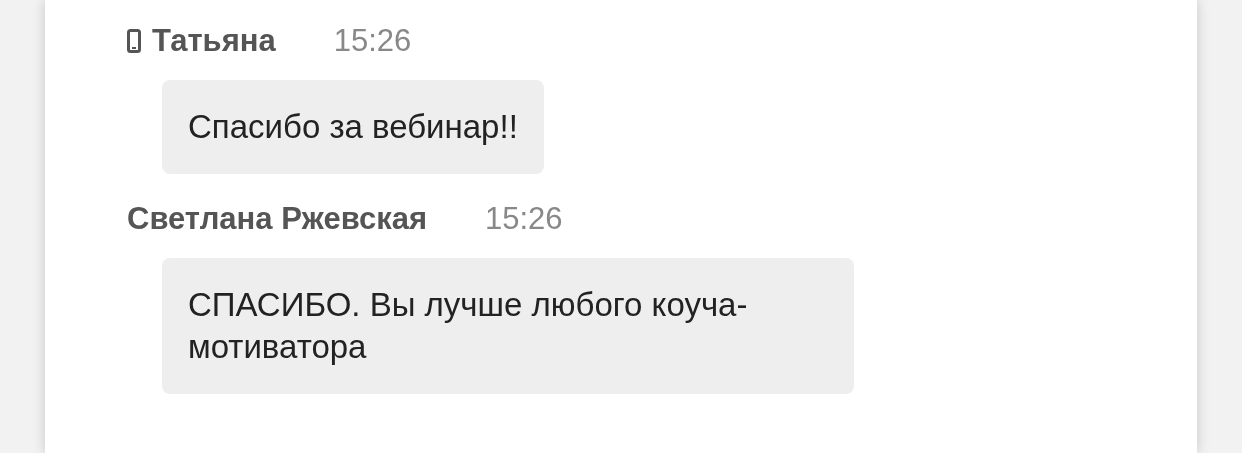 The width and height of the screenshot is (1242, 453). I want to click on mobile-phone-icon, so click(134, 41).